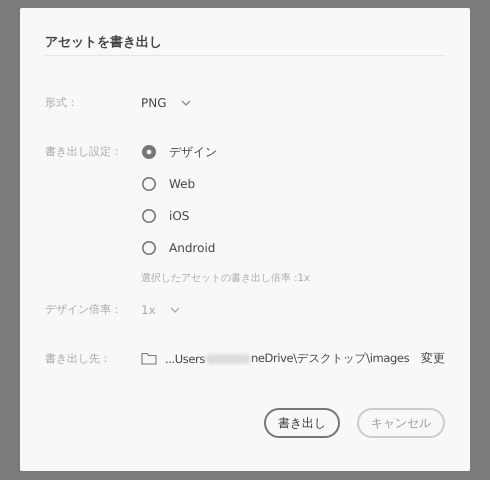  I want to click on change-link: 変更, so click(433, 358).